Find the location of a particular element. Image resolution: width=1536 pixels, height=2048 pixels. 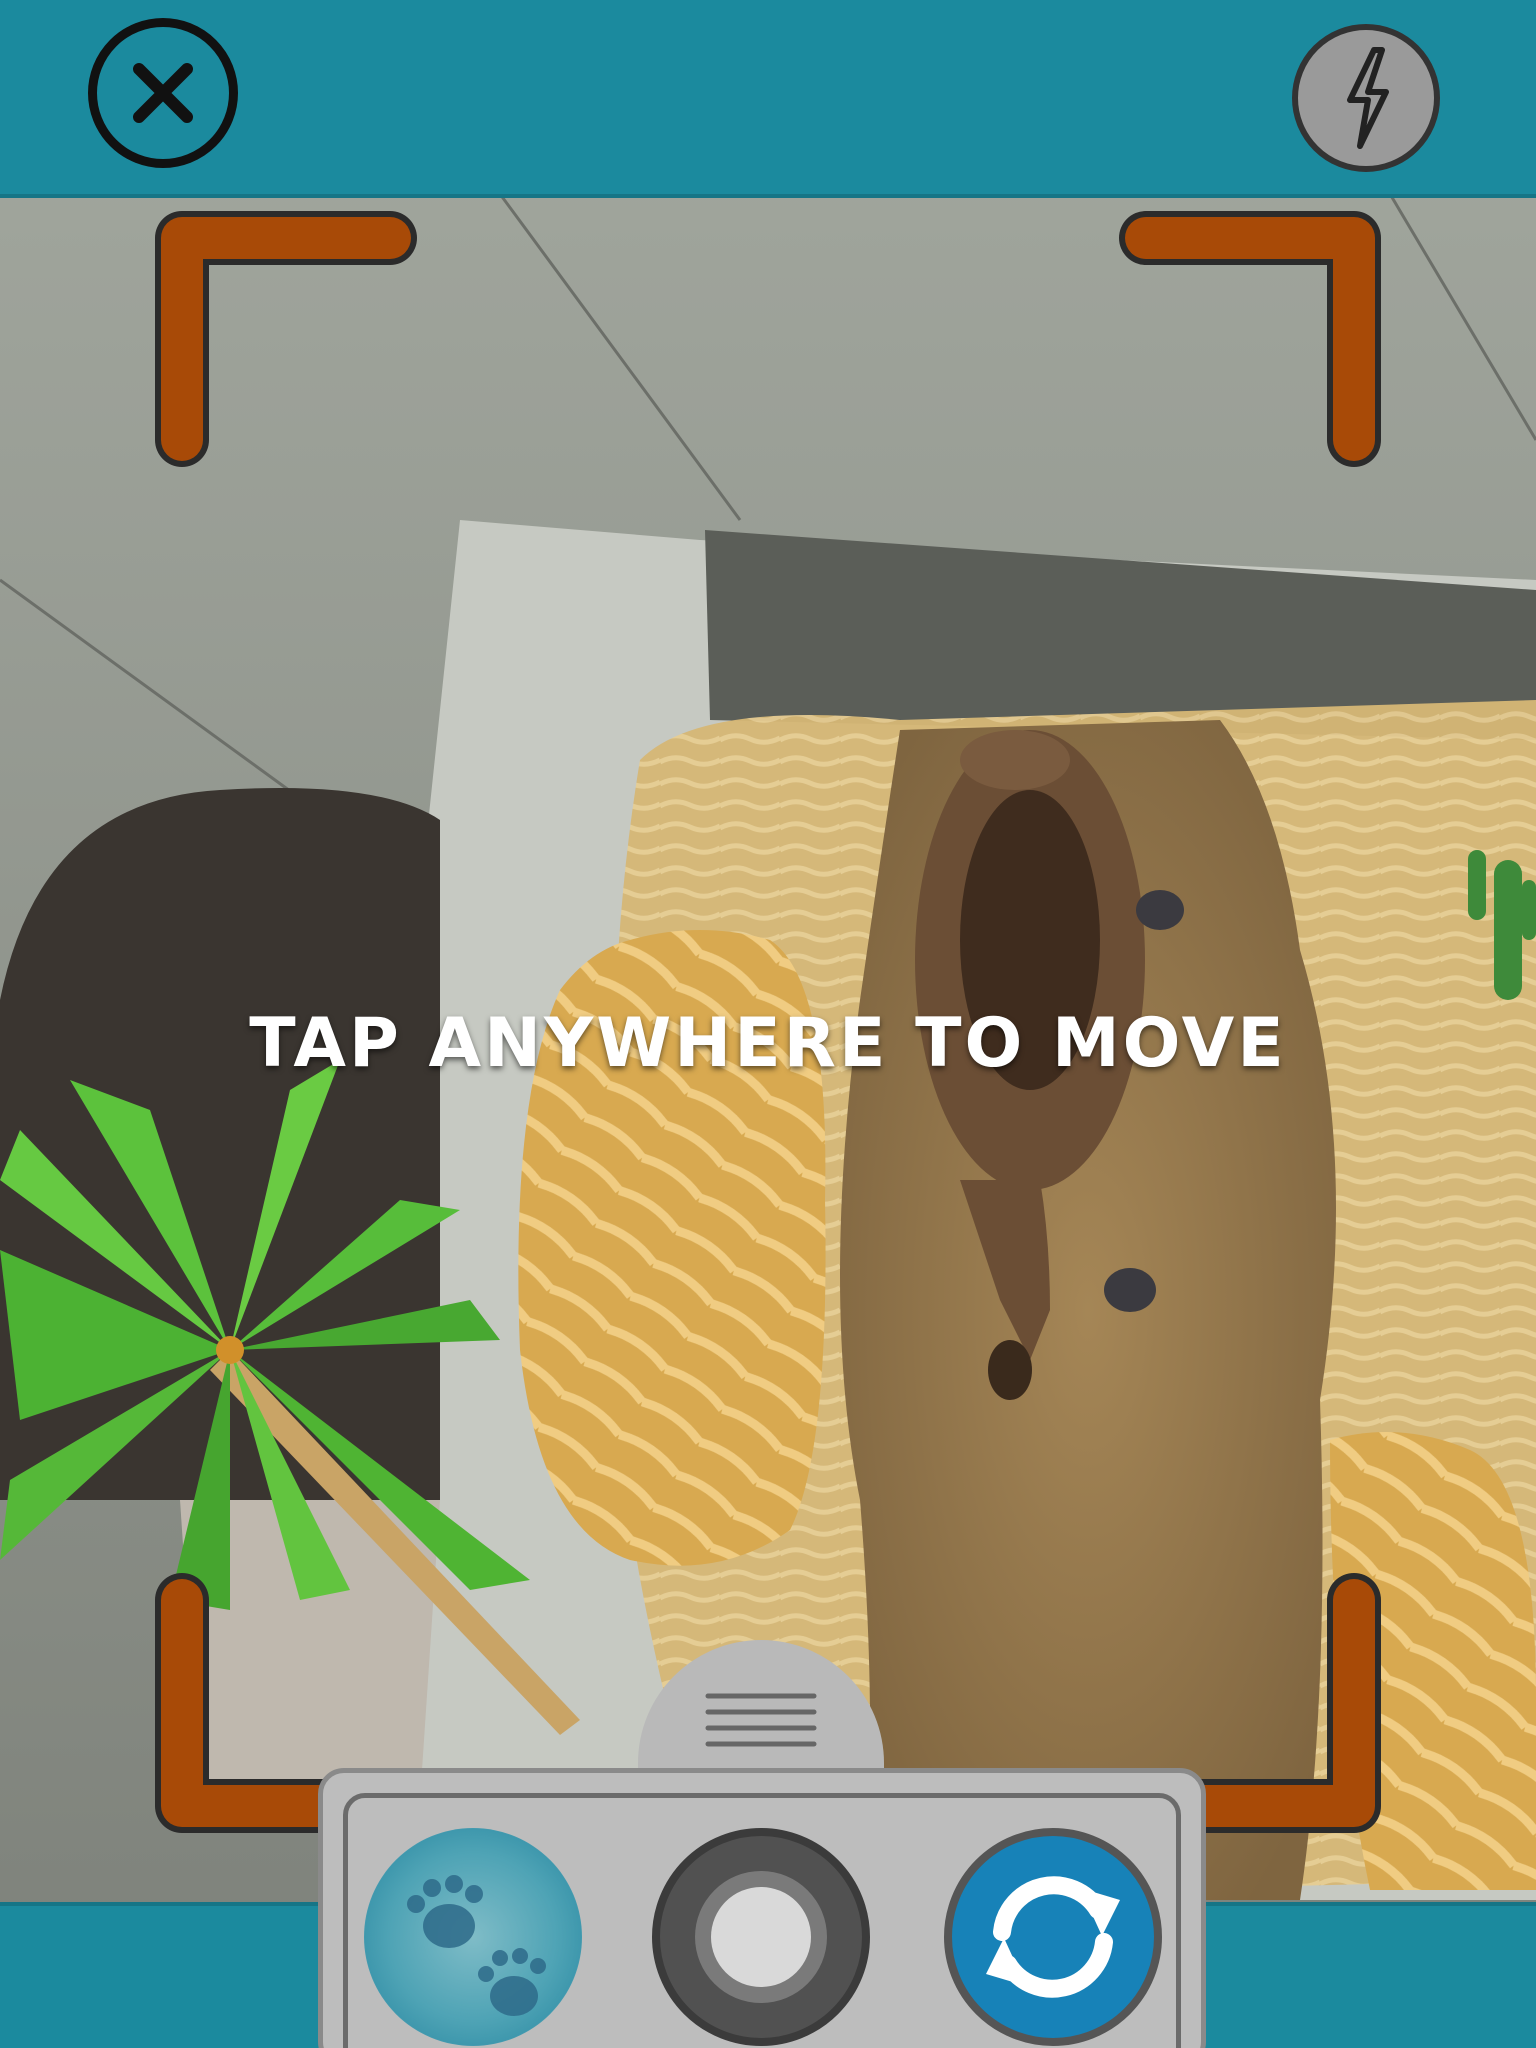

close-button is located at coordinates (163, 93).